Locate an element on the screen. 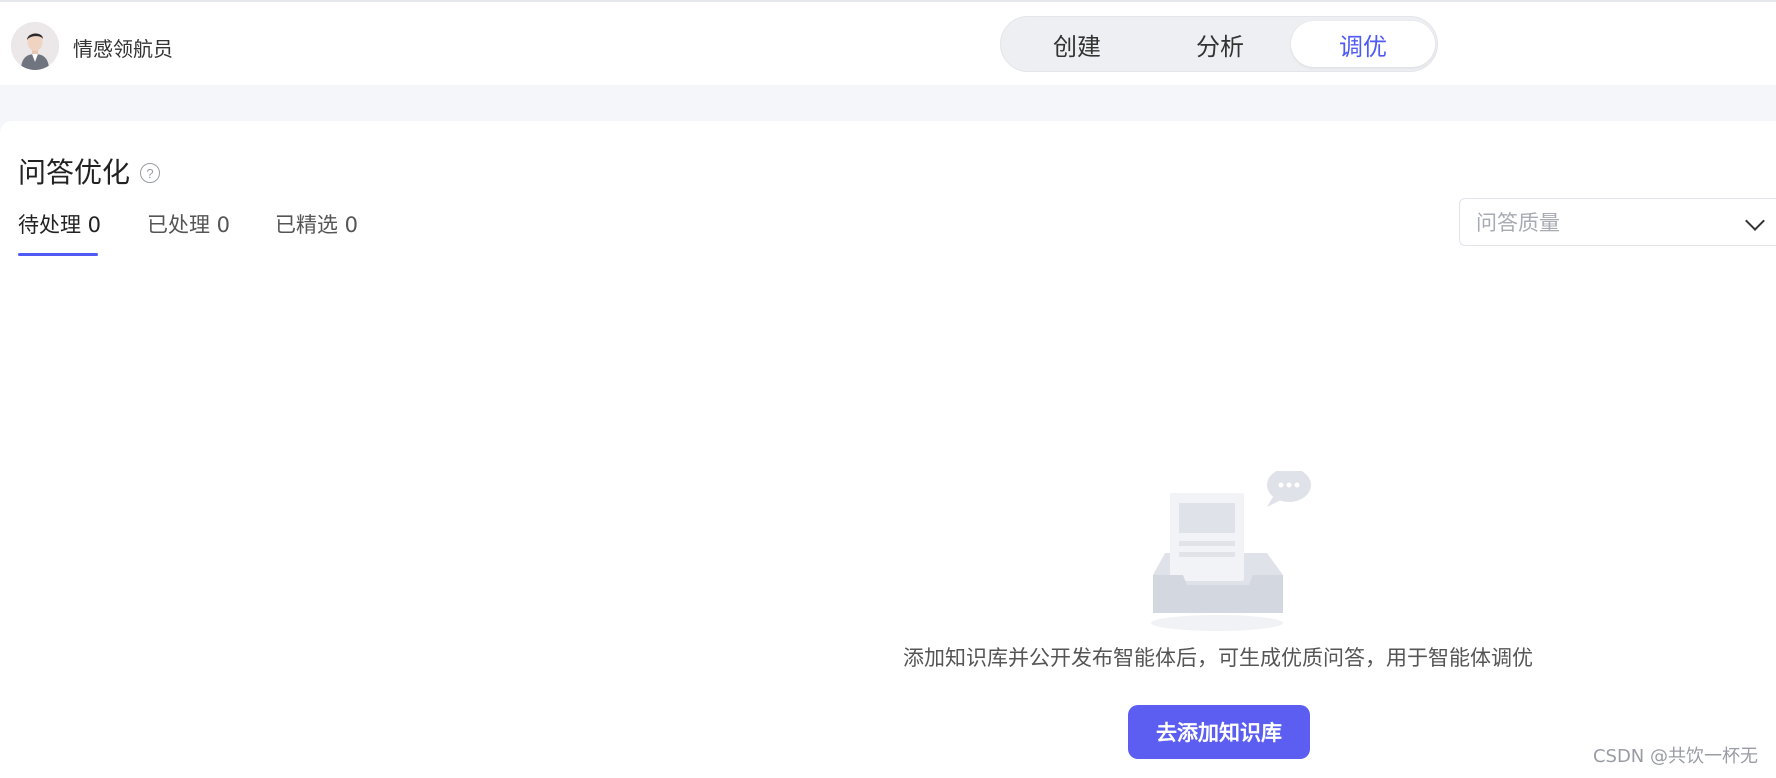  quality-filter-select: 问答质量 is located at coordinates (1617, 222).